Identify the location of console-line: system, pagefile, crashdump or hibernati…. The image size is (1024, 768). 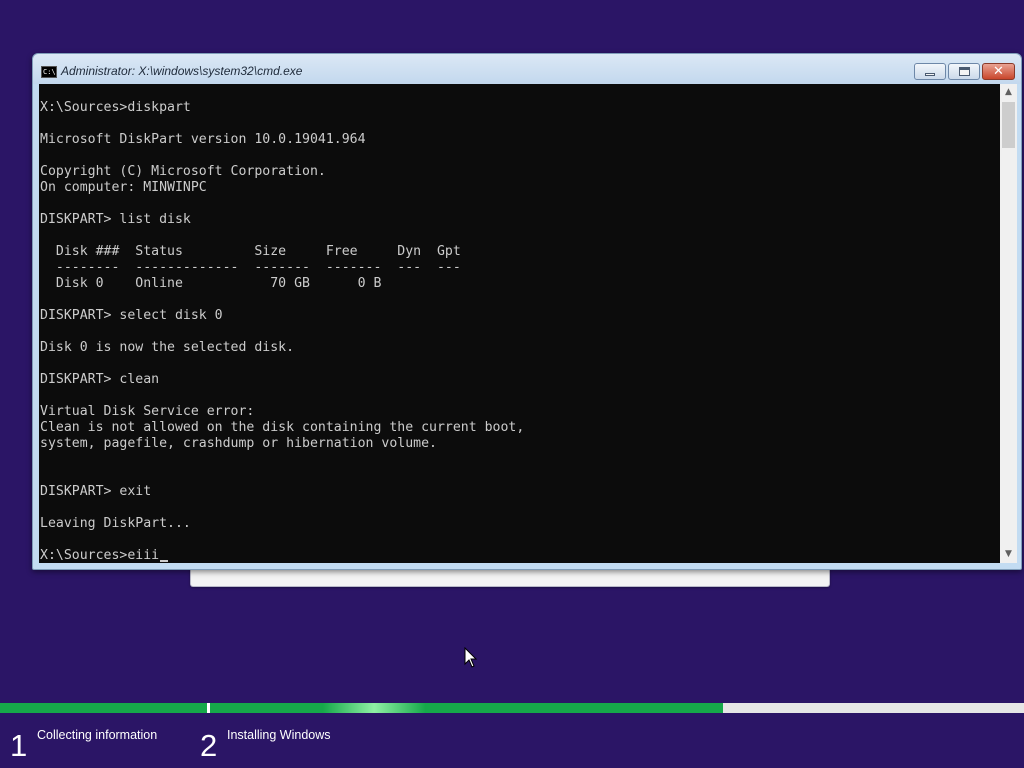
(238, 443).